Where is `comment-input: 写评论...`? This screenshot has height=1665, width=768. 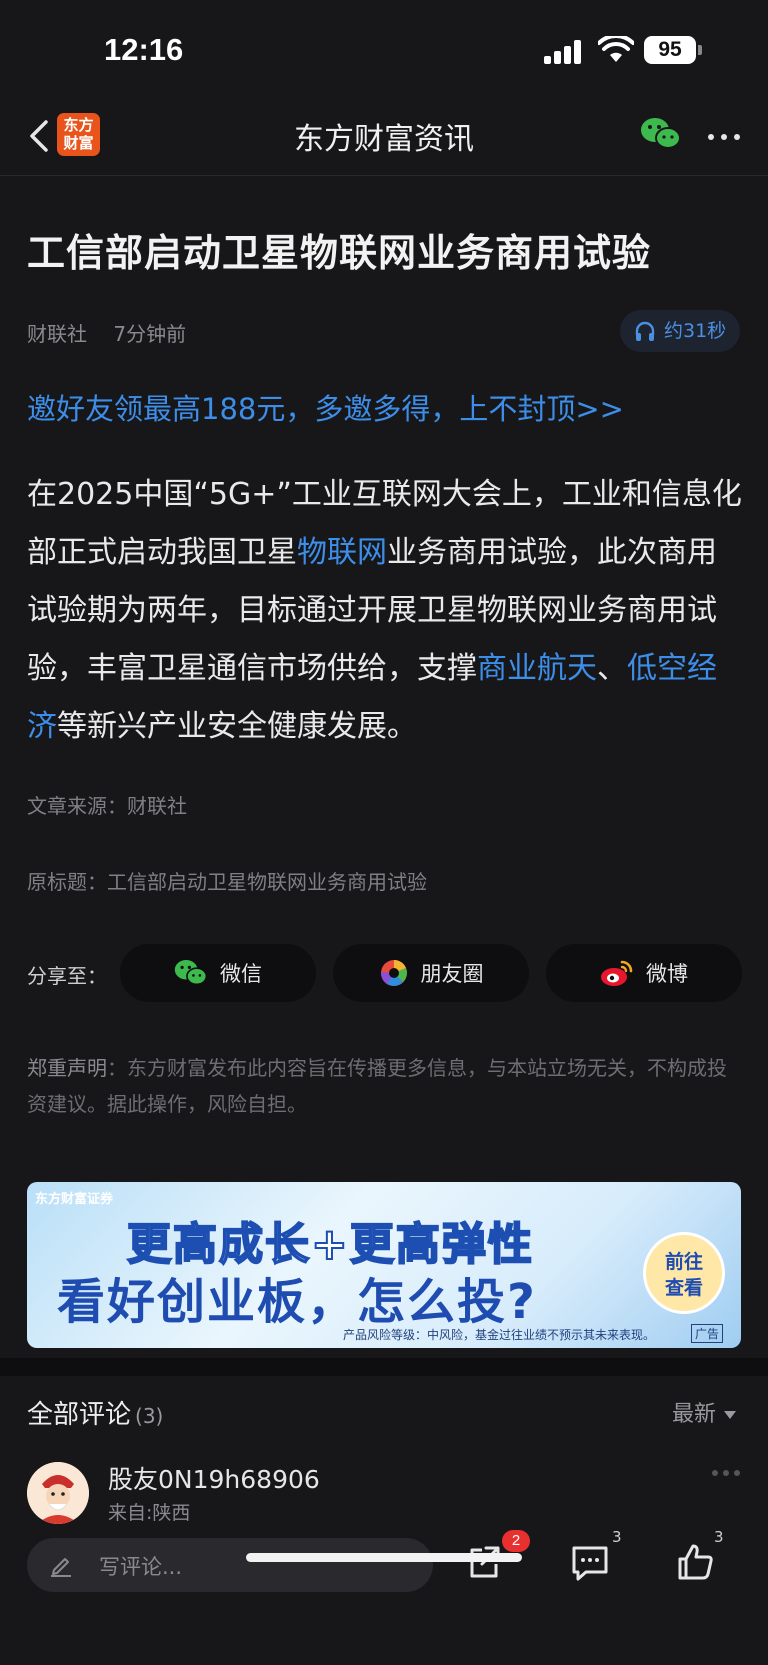
comment-input: 写评论... is located at coordinates (230, 1565).